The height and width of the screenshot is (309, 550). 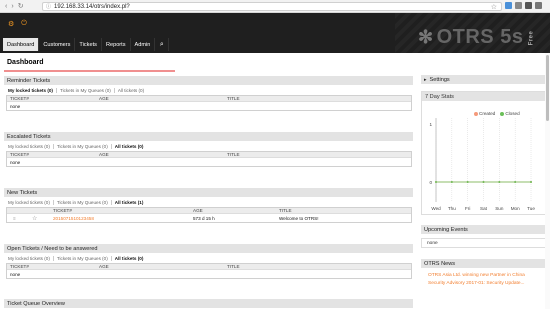 I want to click on settings-widget: ▸ Settings, so click(x=483, y=79).